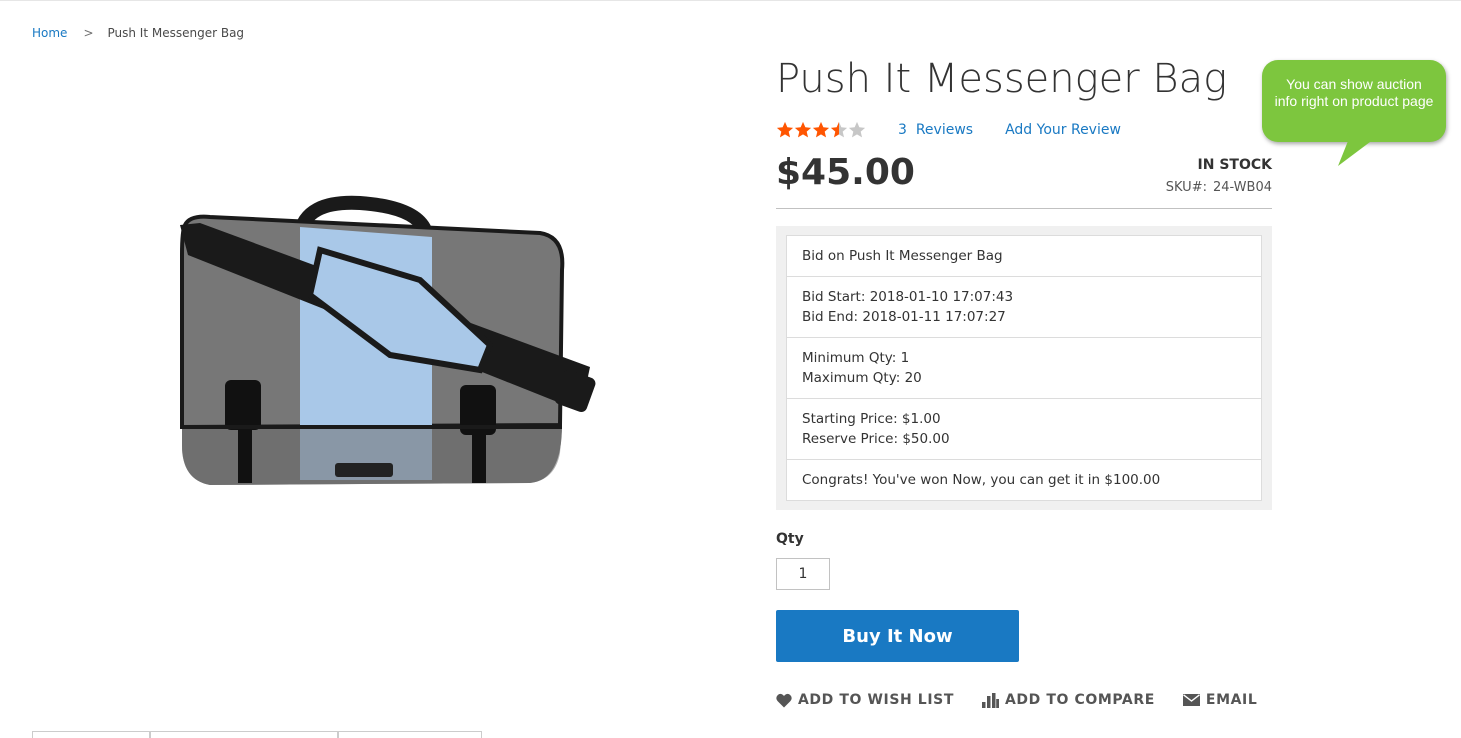  Describe the element at coordinates (1063, 130) in the screenshot. I see `add-review-link: Add Your Review` at that location.